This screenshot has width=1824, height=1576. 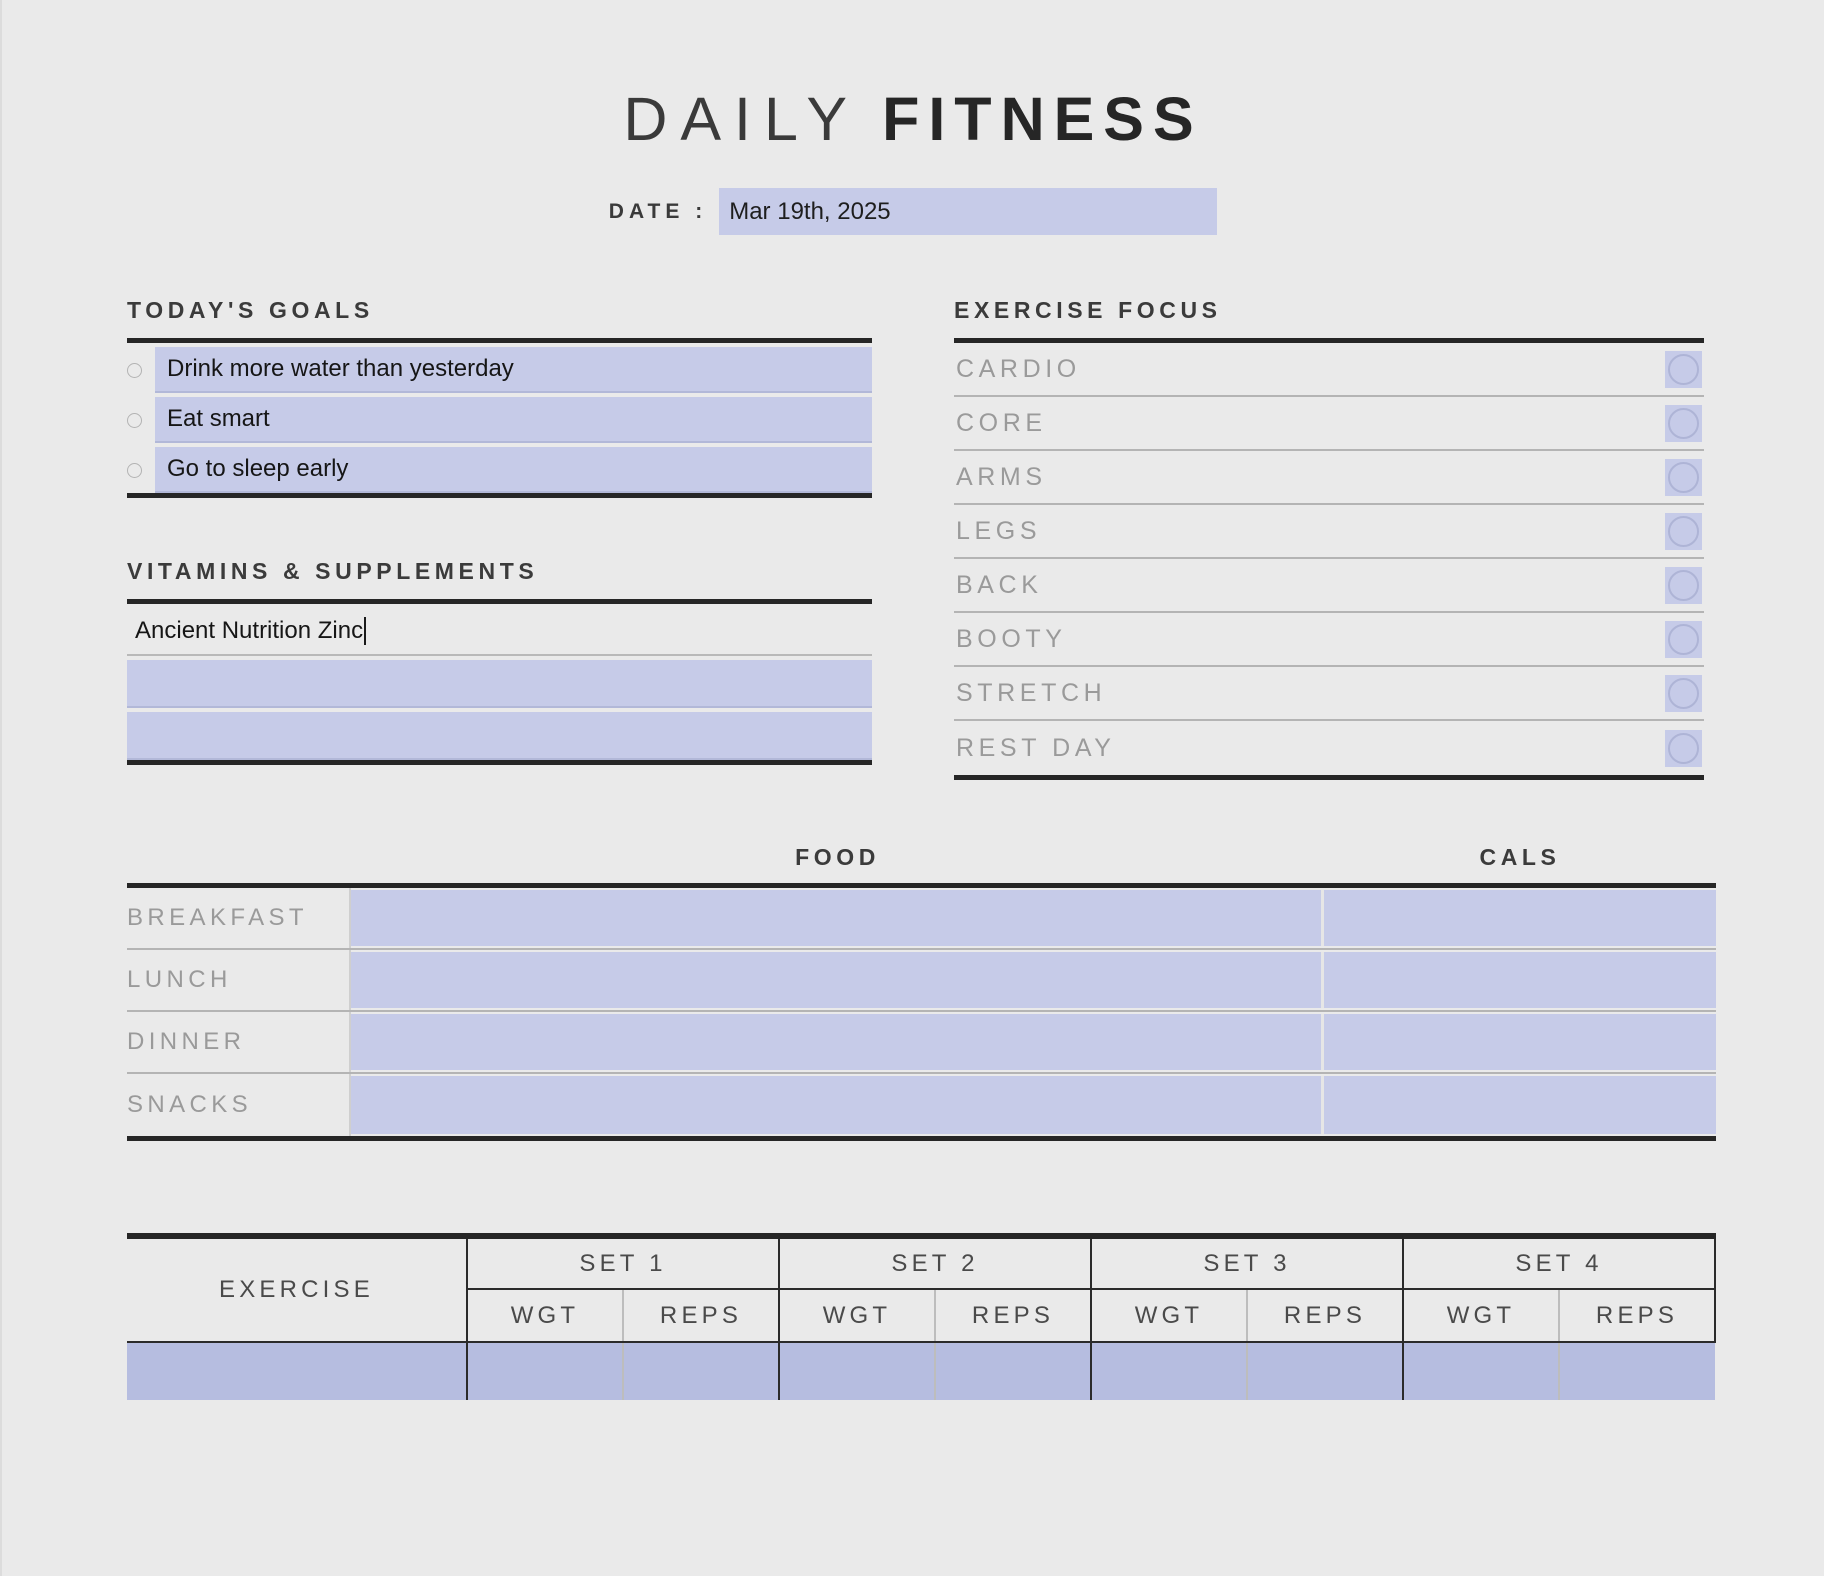 I want to click on food-row: SNACKS, so click(x=921, y=1105).